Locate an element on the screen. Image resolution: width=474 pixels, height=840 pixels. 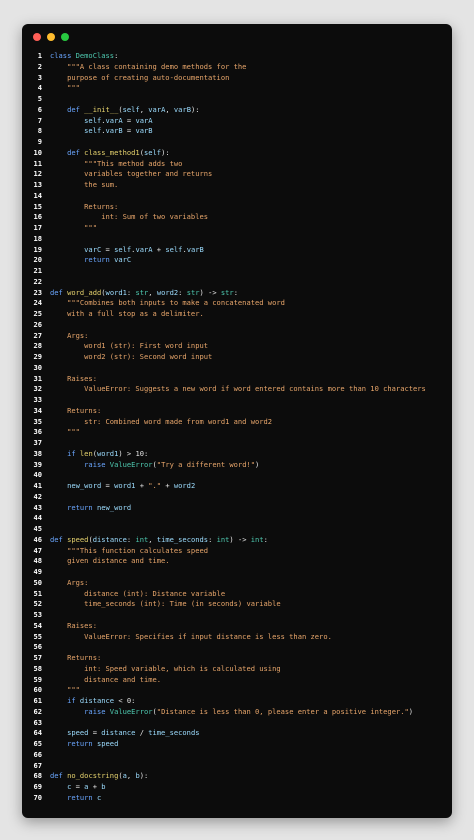
code-line: 9 is located at coordinates (237, 142).